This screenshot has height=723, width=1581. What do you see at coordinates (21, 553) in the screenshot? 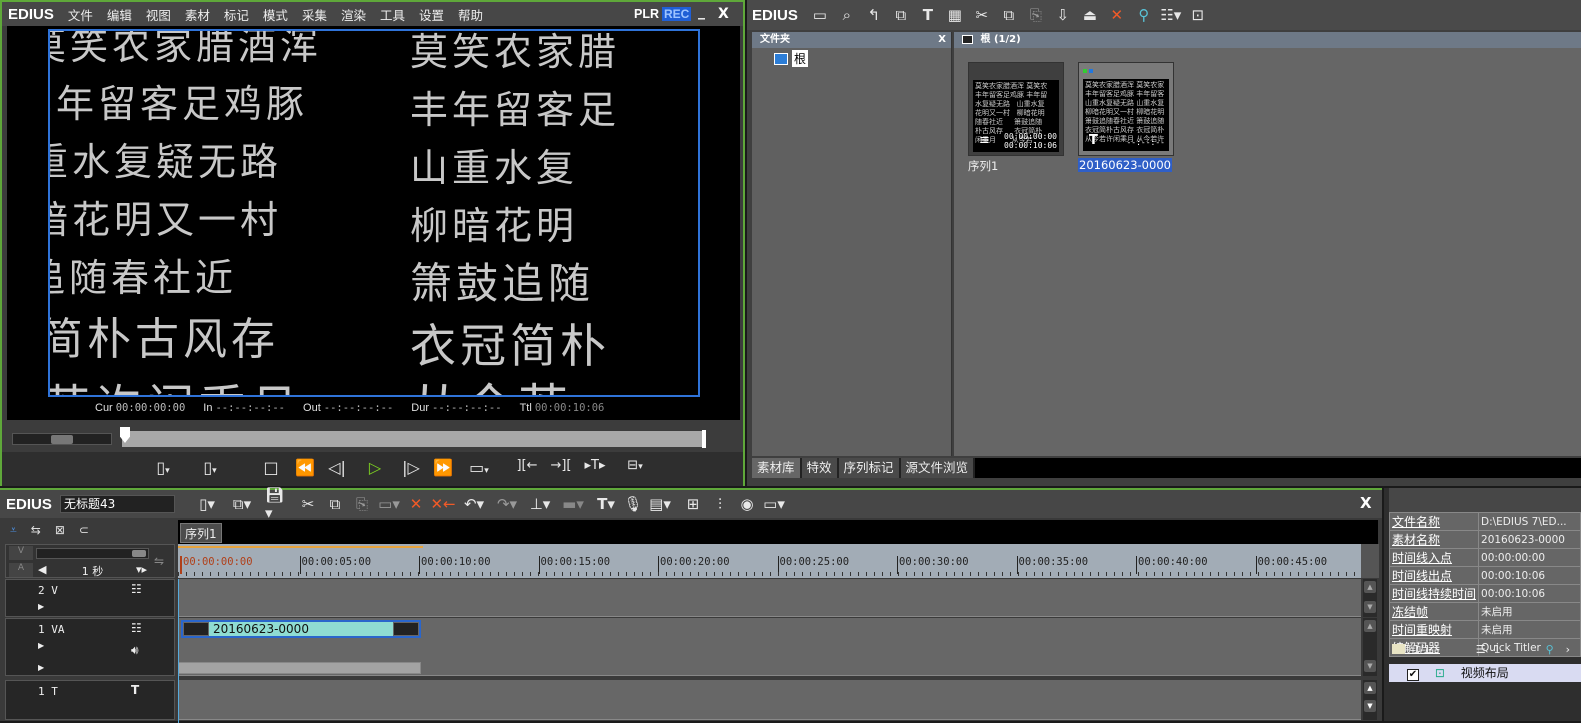
I see `video-toggle: V` at bounding box center [21, 553].